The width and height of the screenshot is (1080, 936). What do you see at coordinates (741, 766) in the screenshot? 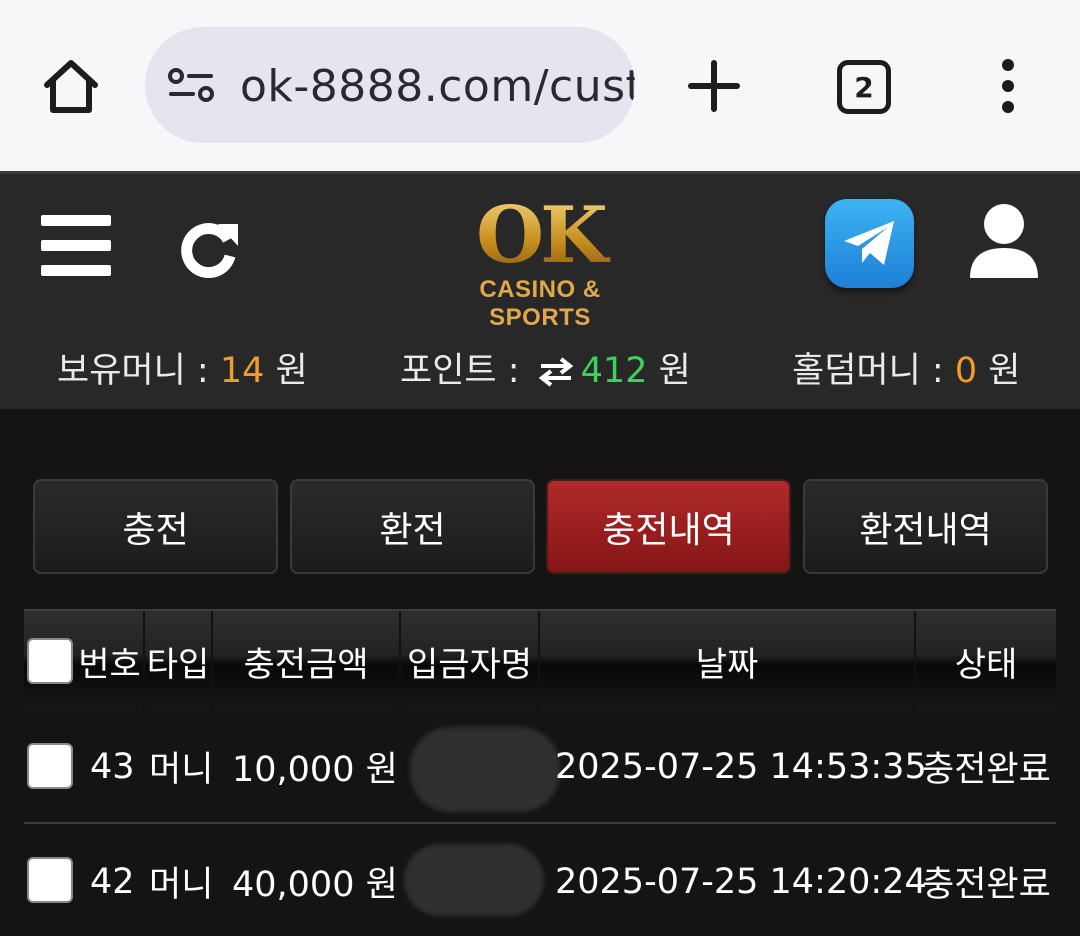
I see `row-date: 2025-07-25 14:53:35` at bounding box center [741, 766].